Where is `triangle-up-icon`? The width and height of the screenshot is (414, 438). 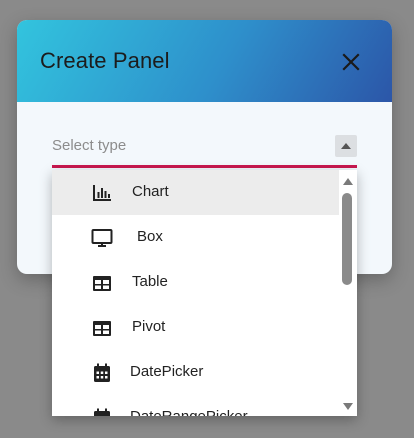
triangle-up-icon is located at coordinates (346, 146).